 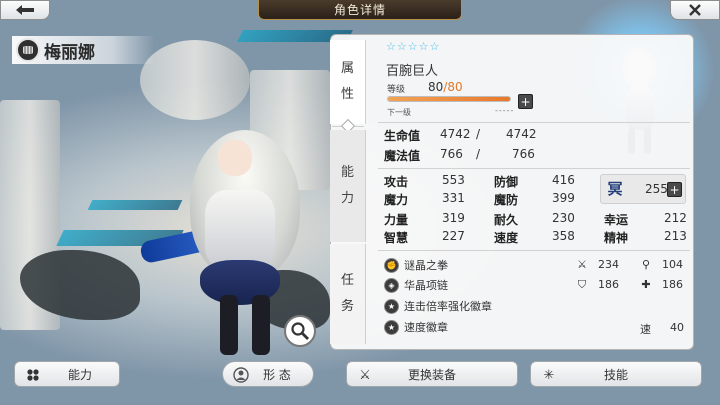 What do you see at coordinates (396, 238) in the screenshot?
I see `stat-label: 智慧` at bounding box center [396, 238].